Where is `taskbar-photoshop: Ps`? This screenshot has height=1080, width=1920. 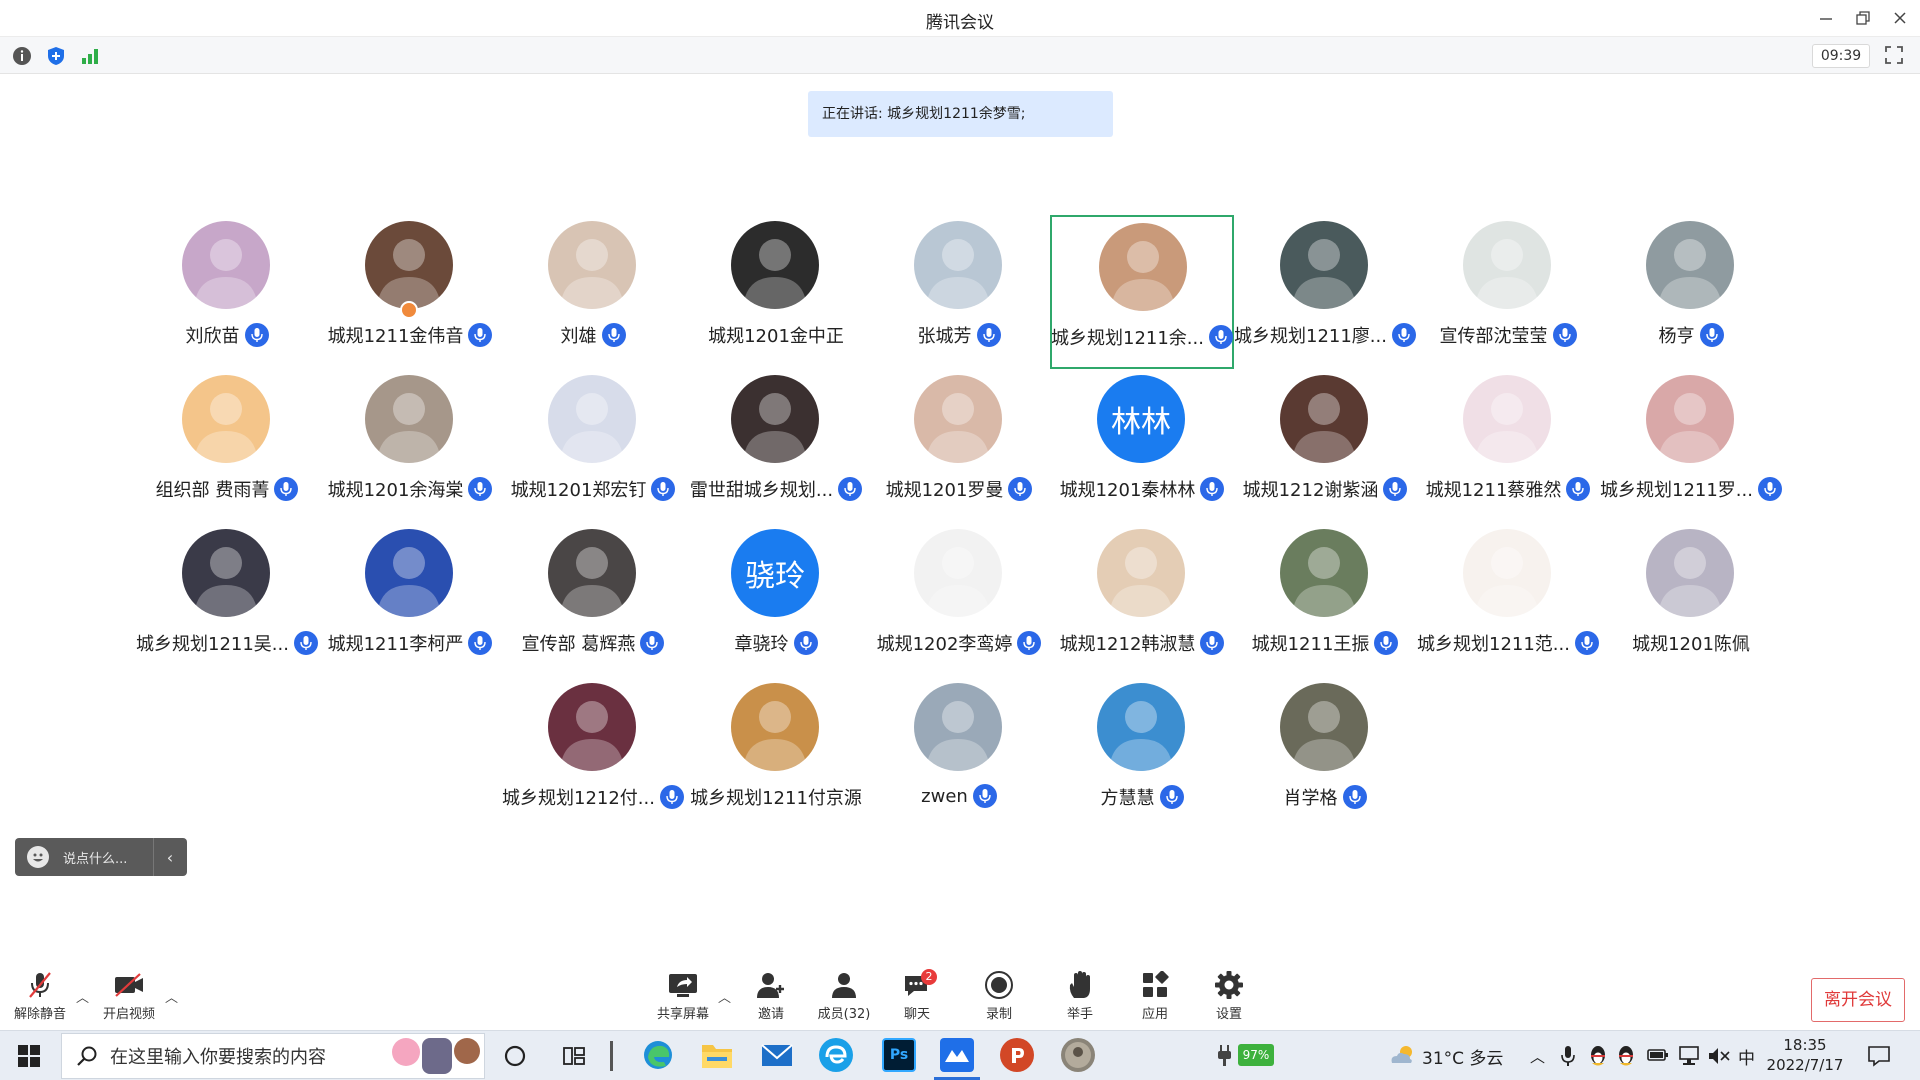
taskbar-photoshop: Ps is located at coordinates (899, 1055).